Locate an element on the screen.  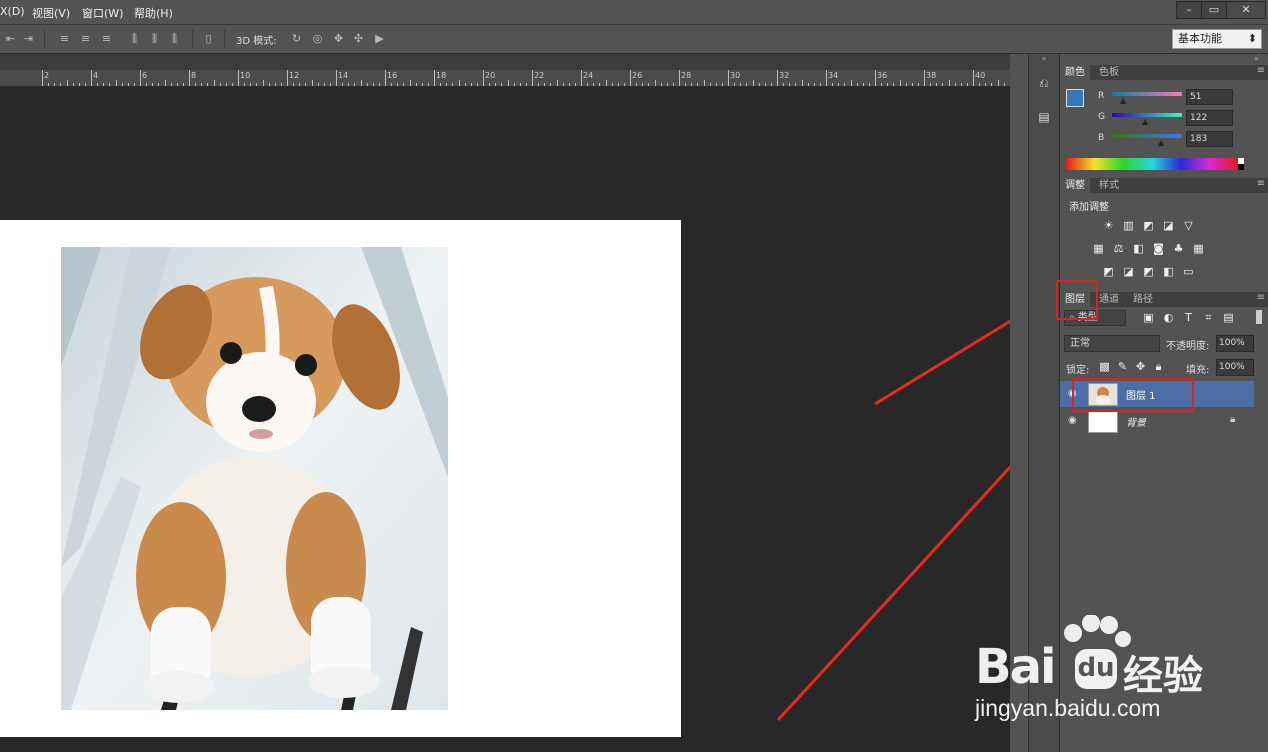
color-balance-icon: ⚖ is located at coordinates (1118, 249).